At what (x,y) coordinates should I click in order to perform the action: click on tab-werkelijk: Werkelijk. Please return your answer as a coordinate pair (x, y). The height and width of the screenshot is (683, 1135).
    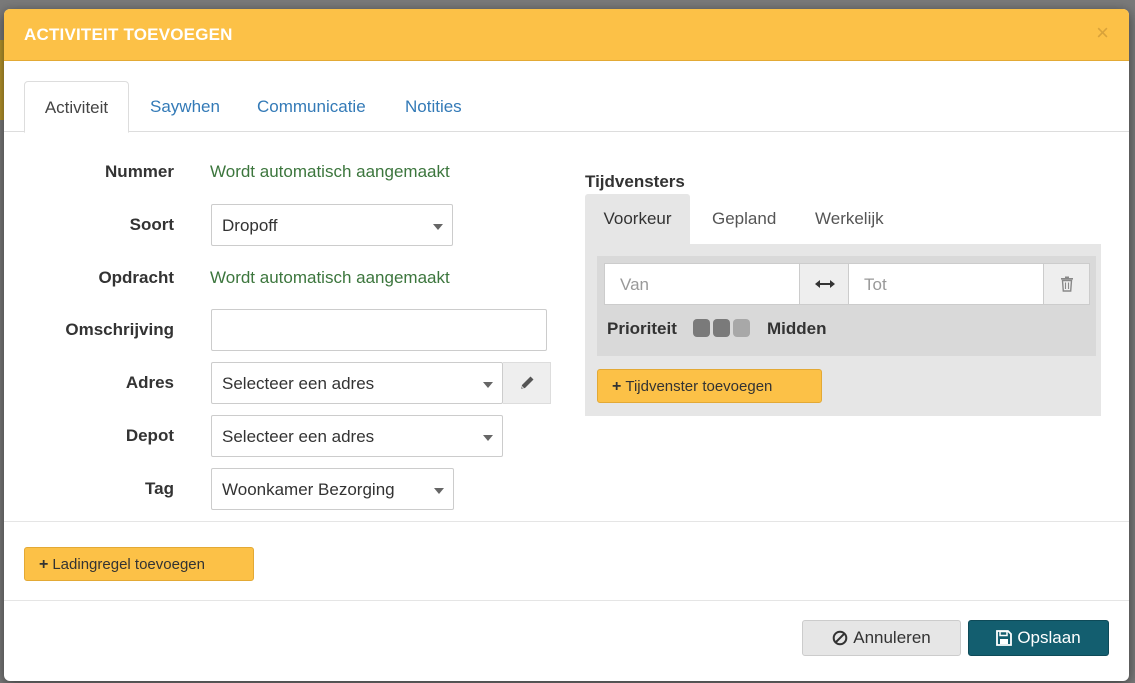
    Looking at the image, I should click on (849, 219).